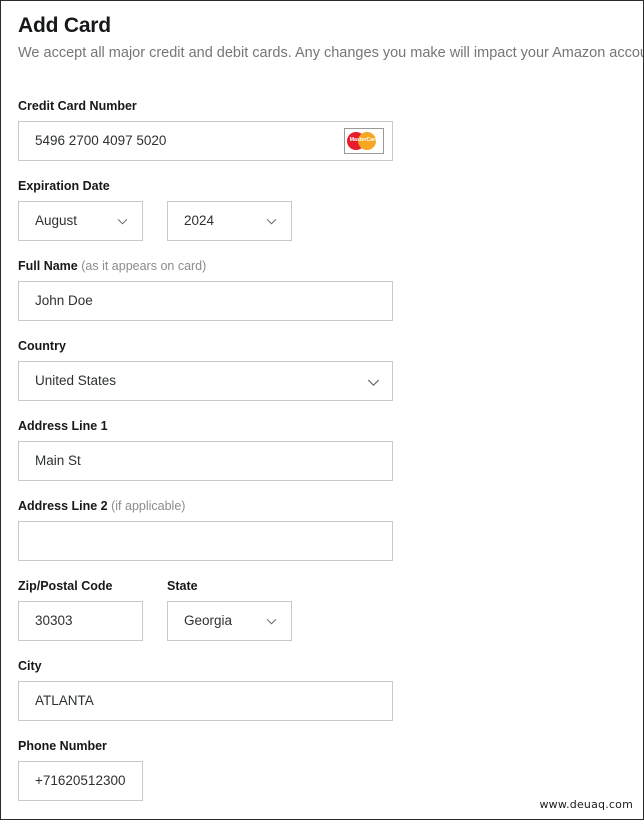  I want to click on full-name-label-text: Full Name, so click(48, 266).